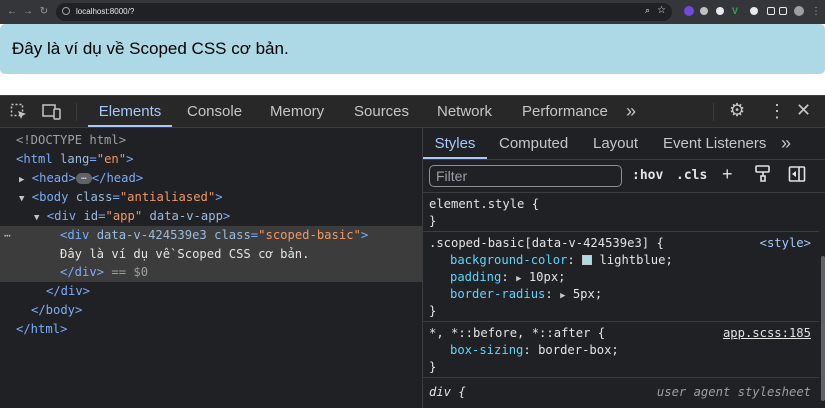  Describe the element at coordinates (130, 272) in the screenshot. I see `selected-node-marker: == $0` at that location.